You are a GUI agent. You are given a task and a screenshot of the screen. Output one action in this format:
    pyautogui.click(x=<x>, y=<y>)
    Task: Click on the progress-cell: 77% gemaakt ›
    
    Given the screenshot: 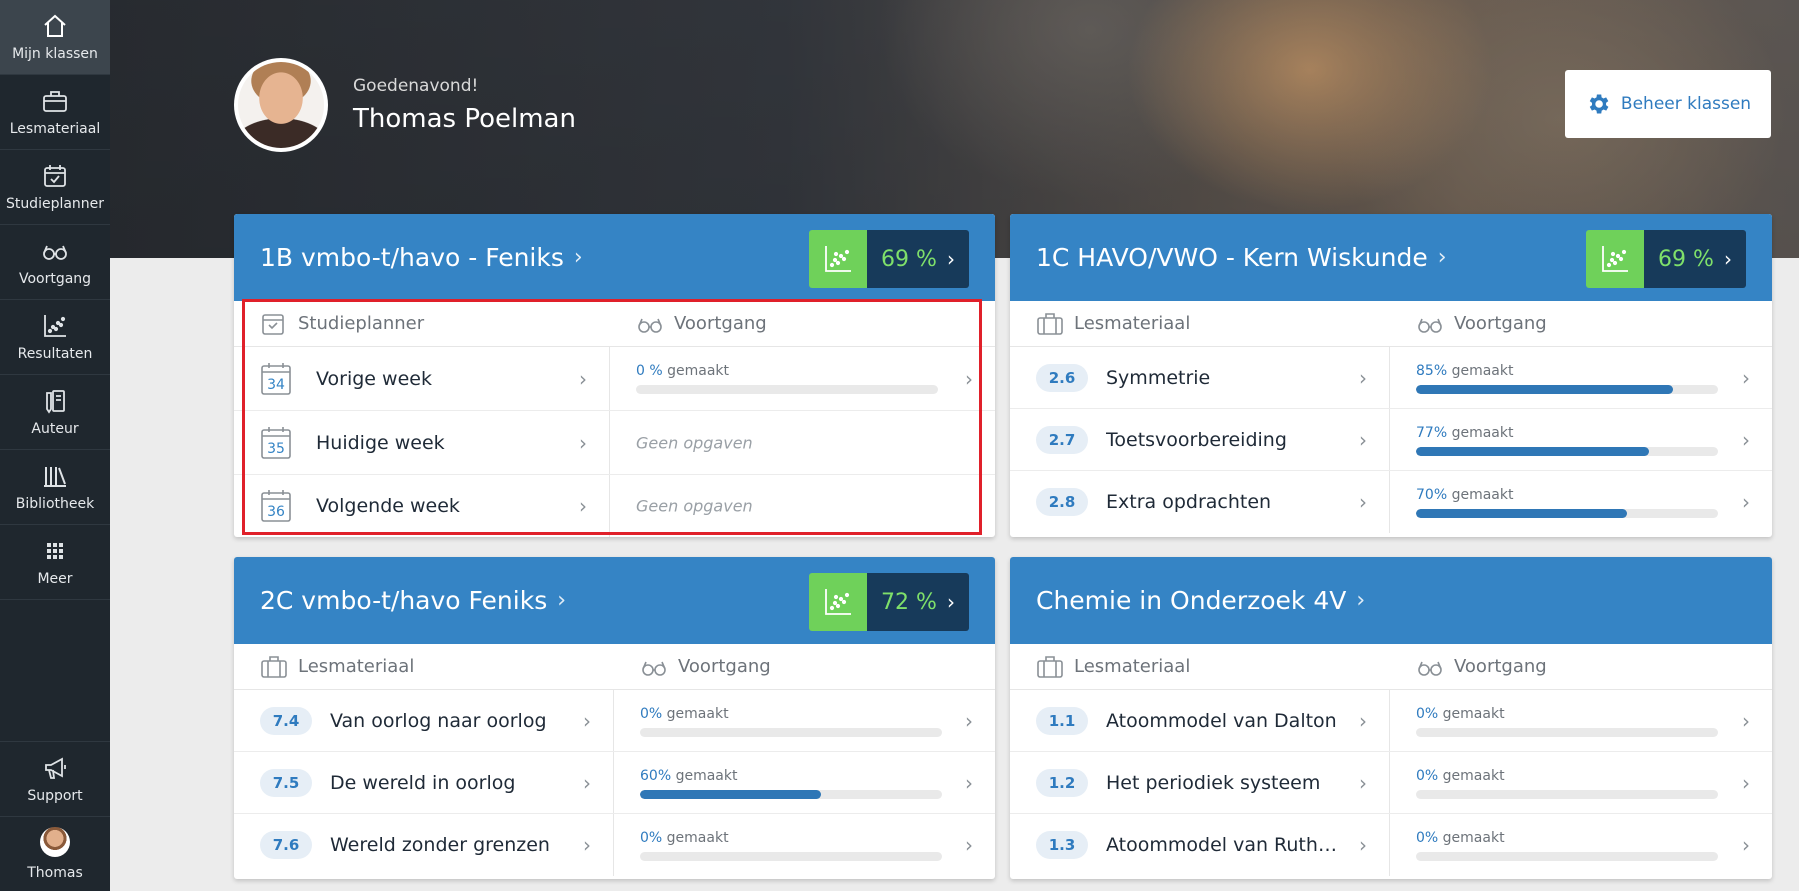 What is the action you would take?
    pyautogui.click(x=1581, y=439)
    